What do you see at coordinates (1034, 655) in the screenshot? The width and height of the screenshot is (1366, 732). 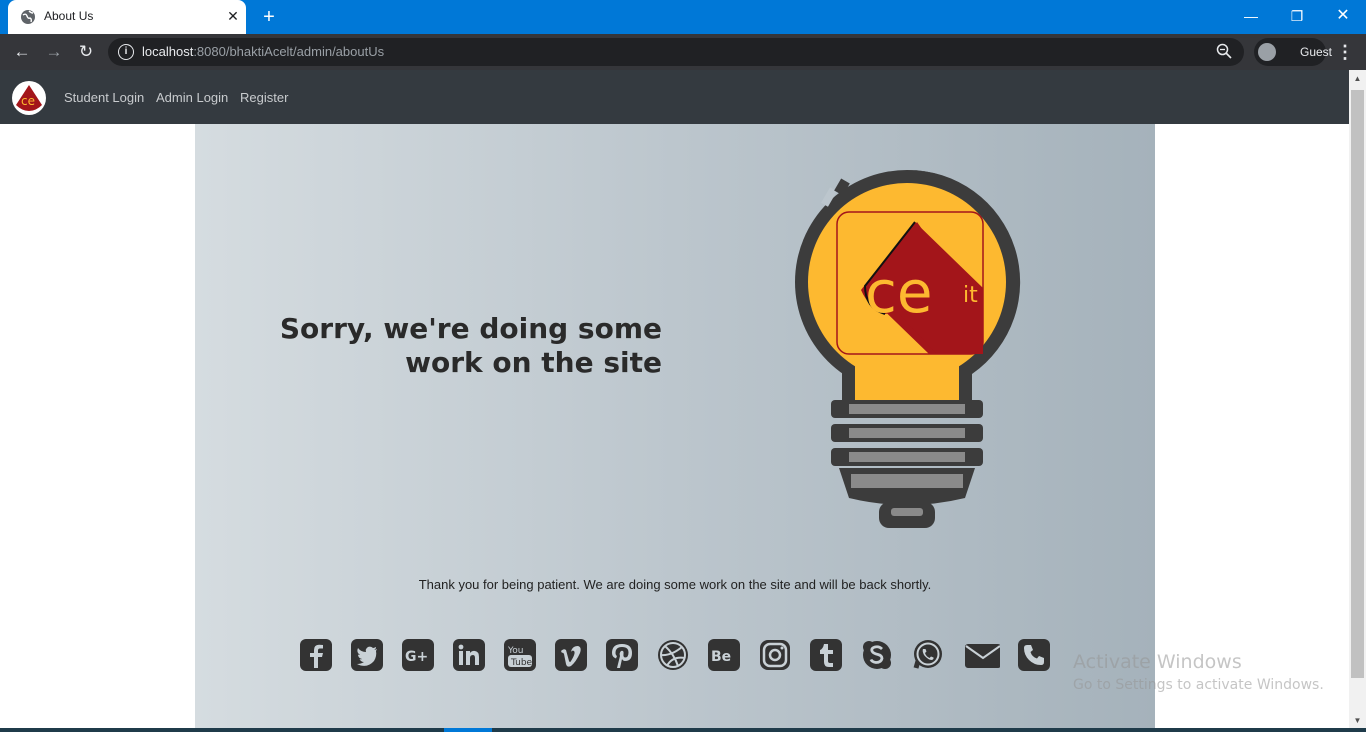 I see `phone-icon` at bounding box center [1034, 655].